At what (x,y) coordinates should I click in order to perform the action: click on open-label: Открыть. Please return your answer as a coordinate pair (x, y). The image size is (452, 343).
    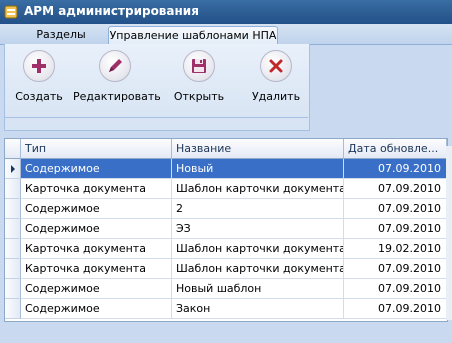
    Looking at the image, I should click on (199, 96).